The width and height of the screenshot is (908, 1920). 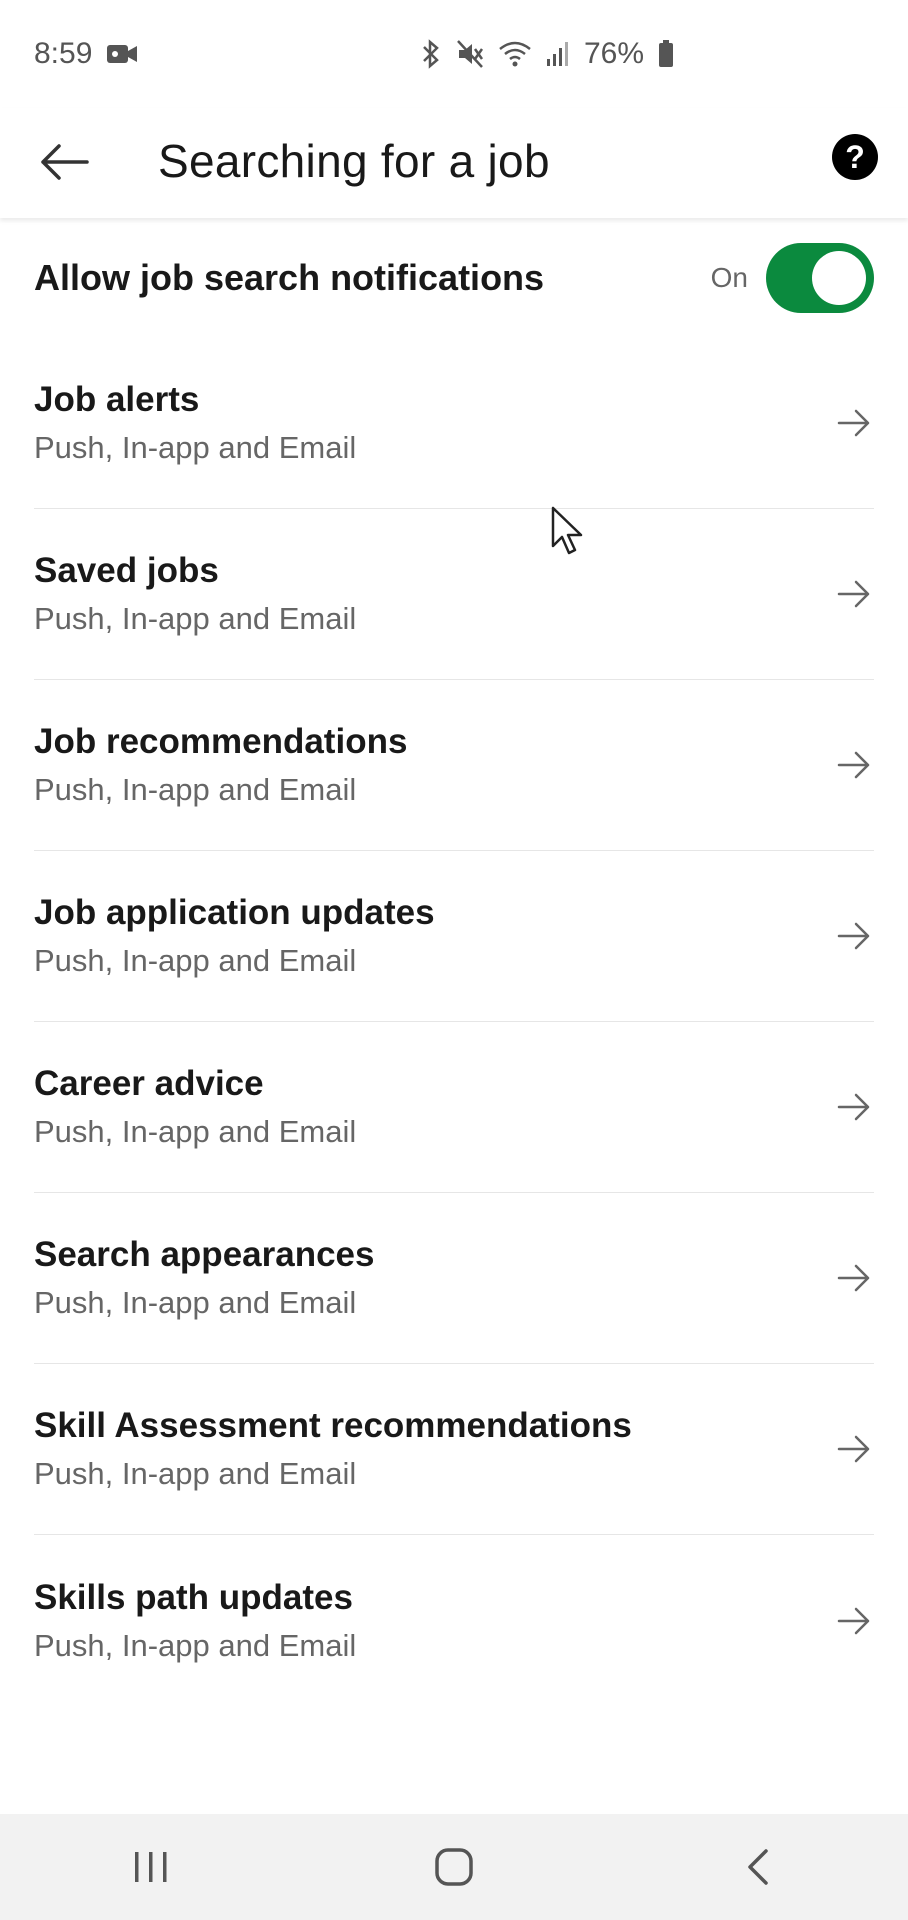 I want to click on toggle-wrap: On, so click(x=792, y=278).